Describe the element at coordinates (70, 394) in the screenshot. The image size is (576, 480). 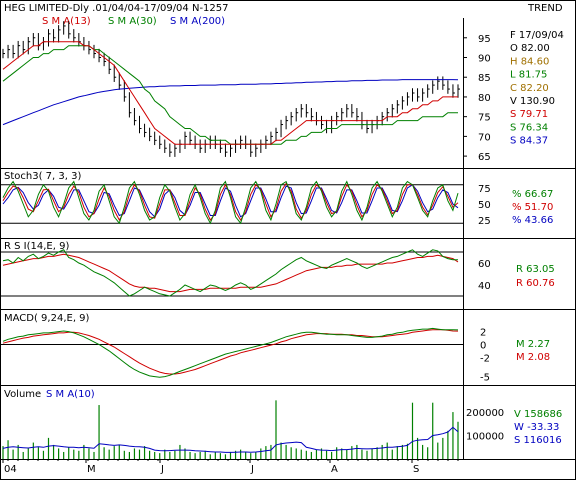
I see `volume-sma-label: S M A(10)` at that location.